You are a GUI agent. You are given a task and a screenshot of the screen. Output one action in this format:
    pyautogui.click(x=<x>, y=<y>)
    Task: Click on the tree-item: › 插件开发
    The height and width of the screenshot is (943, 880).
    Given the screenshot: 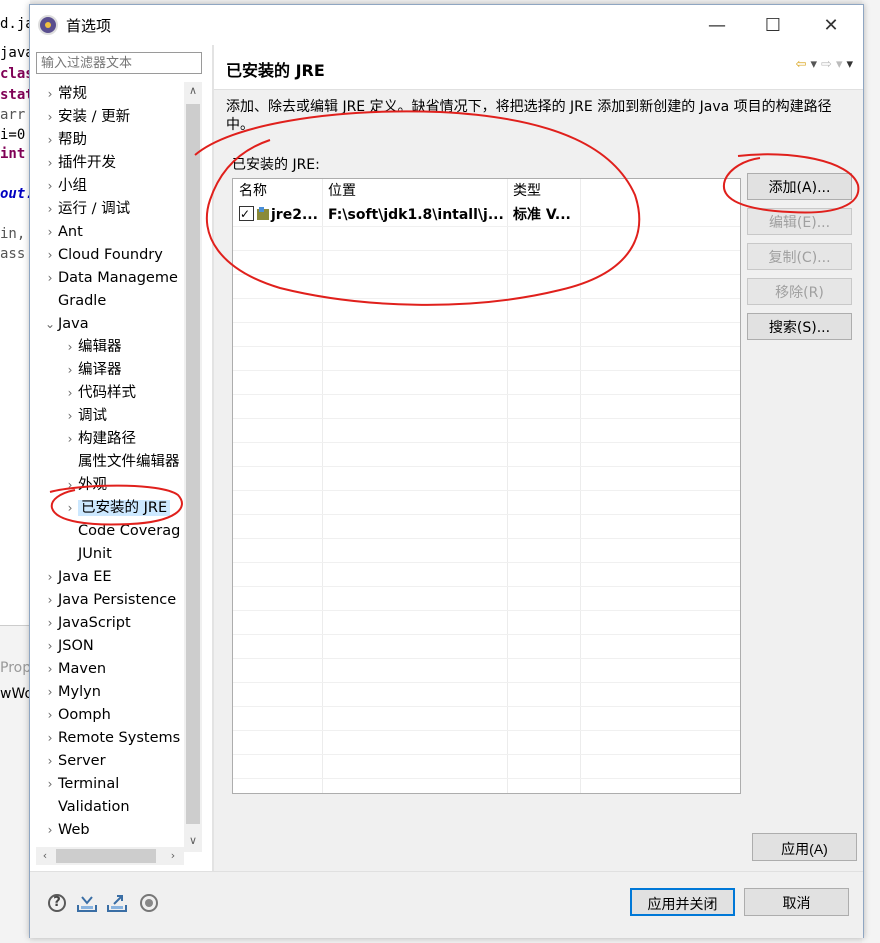 What is the action you would take?
    pyautogui.click(x=79, y=163)
    